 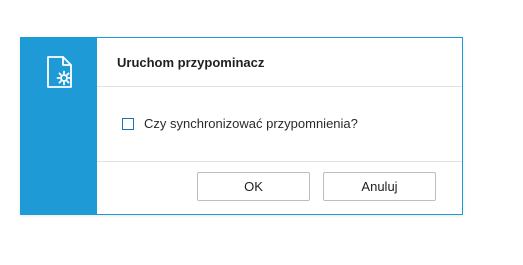 I want to click on dialog-footer: OK Anuluj, so click(x=279, y=188).